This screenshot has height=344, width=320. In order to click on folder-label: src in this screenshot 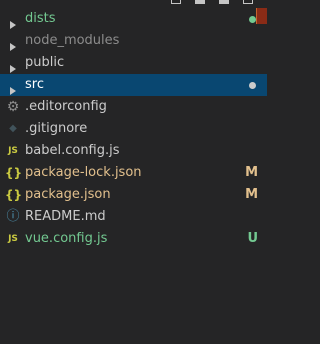, I will do `click(34, 84)`.